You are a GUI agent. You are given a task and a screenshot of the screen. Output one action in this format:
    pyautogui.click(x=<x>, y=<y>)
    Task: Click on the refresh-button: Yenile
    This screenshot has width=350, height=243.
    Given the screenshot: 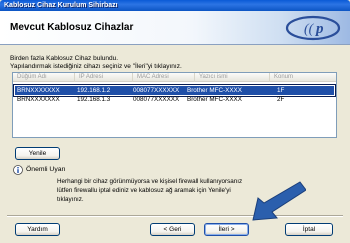 What is the action you would take?
    pyautogui.click(x=37, y=153)
    